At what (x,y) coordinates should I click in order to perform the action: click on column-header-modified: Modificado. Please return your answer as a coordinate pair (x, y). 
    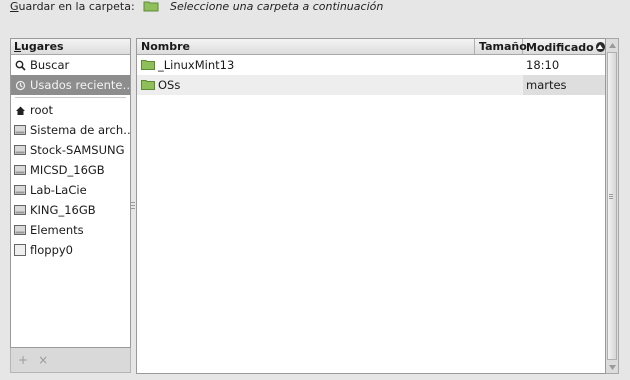
    Looking at the image, I should click on (564, 46).